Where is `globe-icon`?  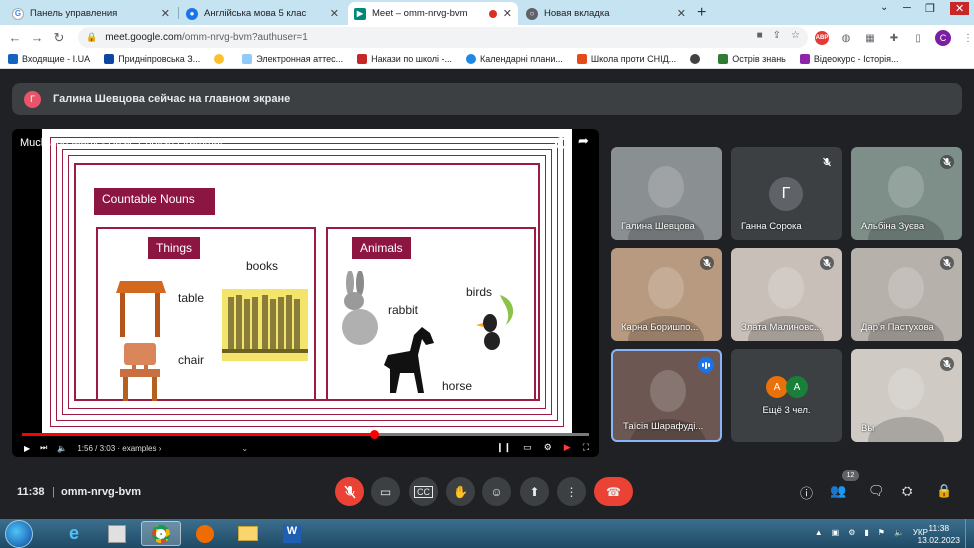 globe-icon is located at coordinates (695, 59).